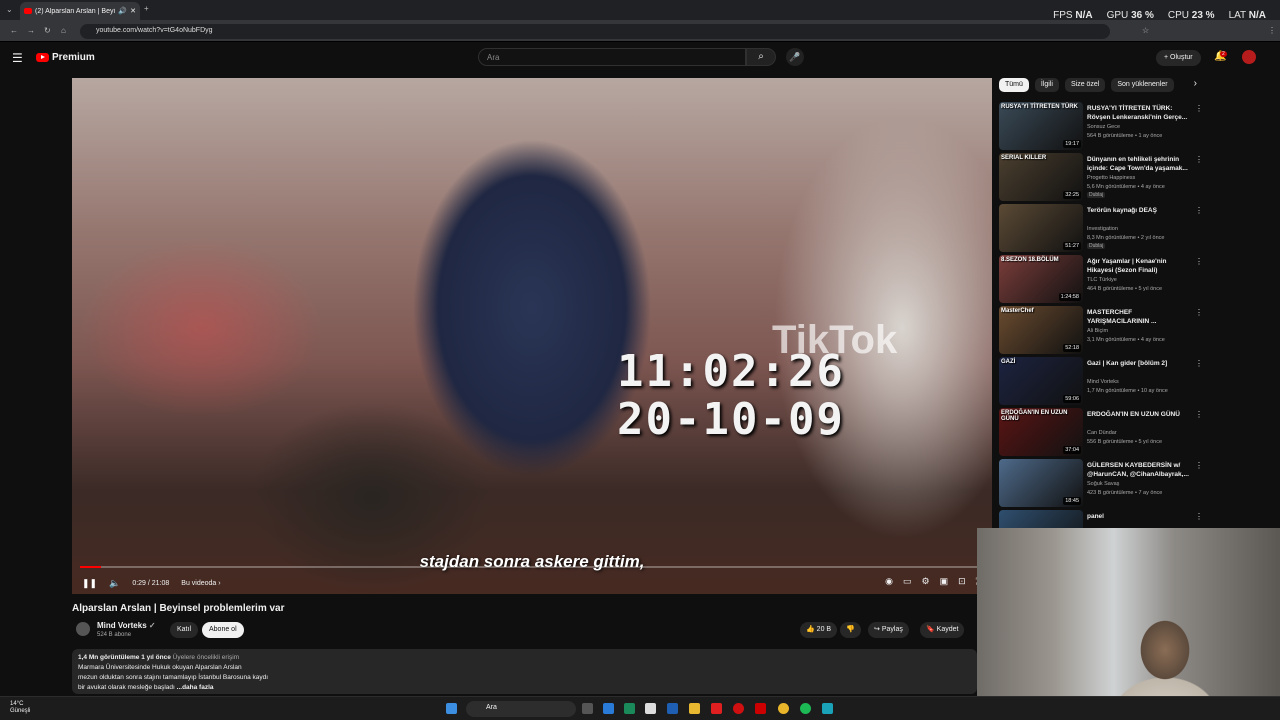 The image size is (1280, 720). I want to click on like-button: 👍 20 B, so click(819, 630).